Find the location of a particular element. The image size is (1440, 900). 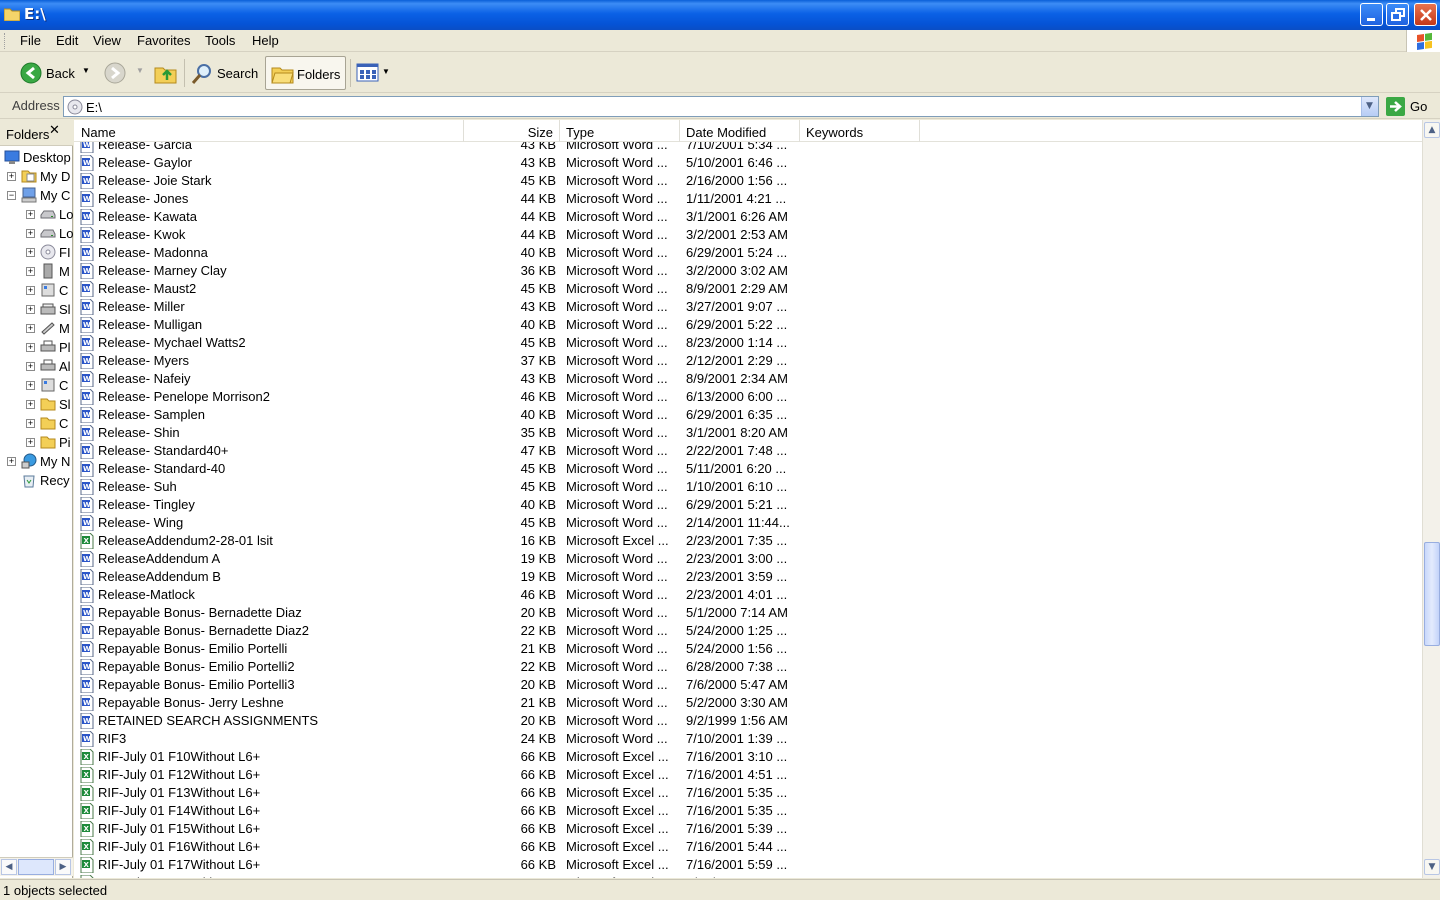

tree-item: + Al is located at coordinates (36, 367).